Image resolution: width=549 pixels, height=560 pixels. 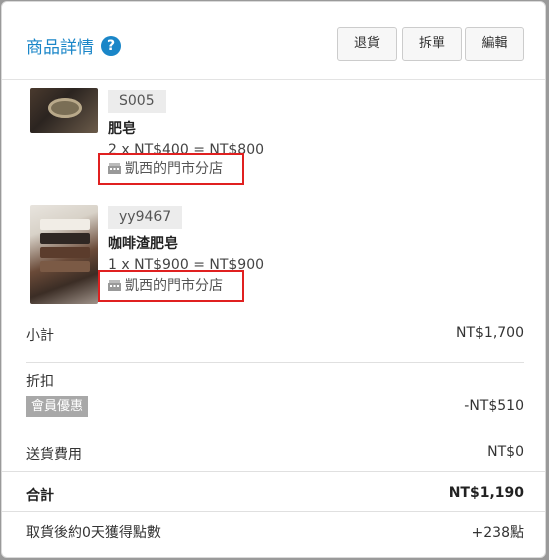 I want to click on split-order-button: 拆單, so click(x=432, y=44).